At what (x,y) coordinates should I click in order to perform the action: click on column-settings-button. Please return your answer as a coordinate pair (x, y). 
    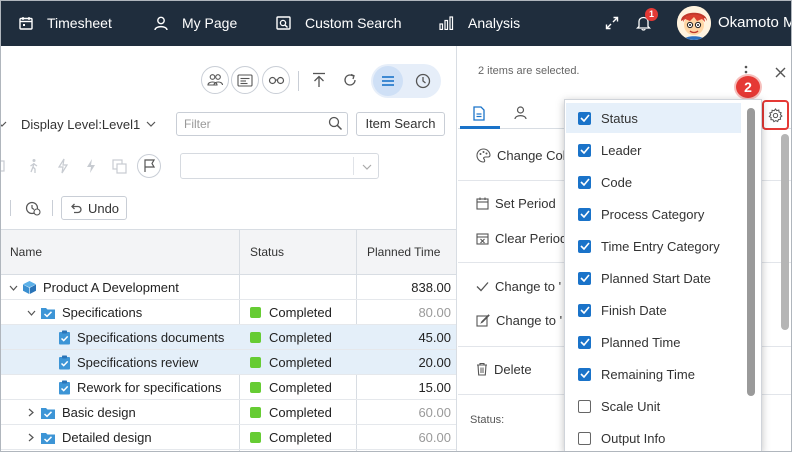
    Looking at the image, I should click on (775, 115).